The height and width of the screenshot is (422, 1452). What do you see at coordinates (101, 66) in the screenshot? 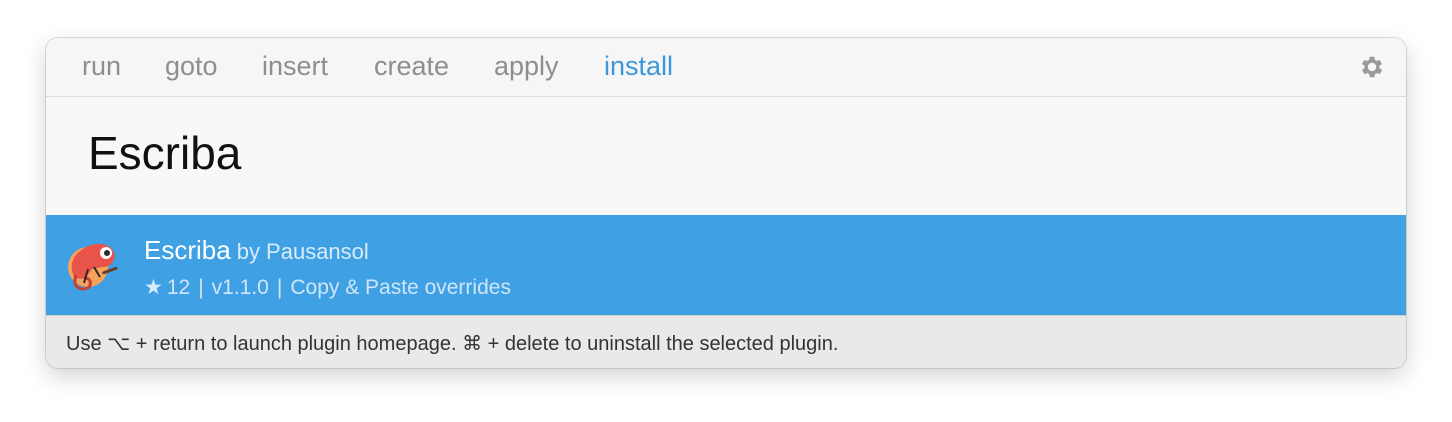
I see `tab-run: run` at bounding box center [101, 66].